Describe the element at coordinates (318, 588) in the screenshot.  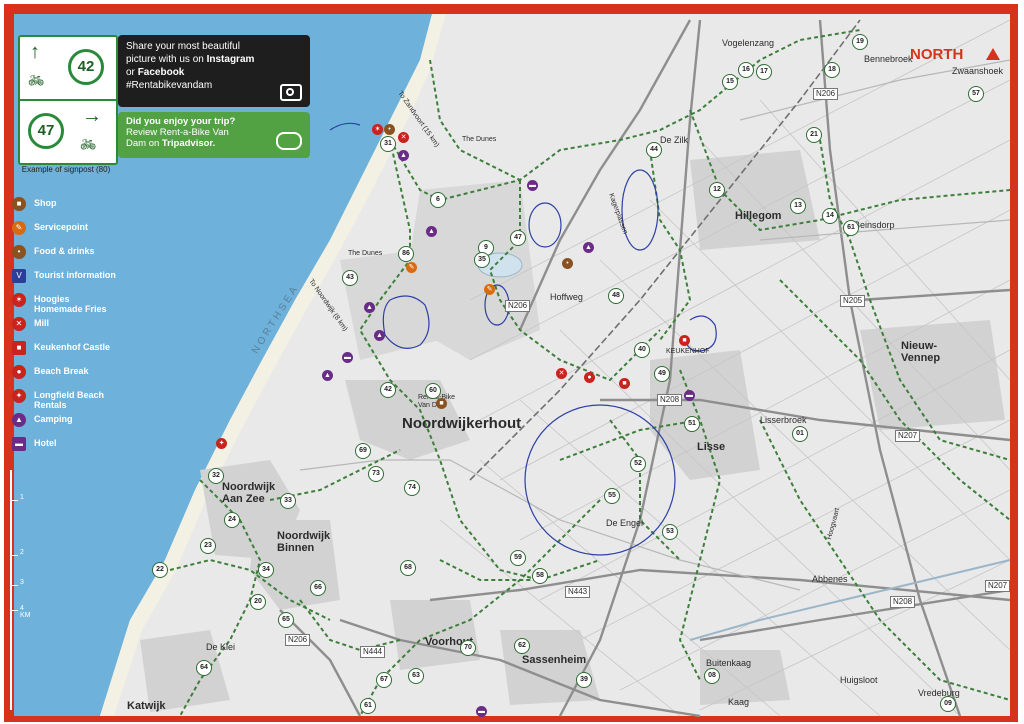
I see `junction-node: 66` at that location.